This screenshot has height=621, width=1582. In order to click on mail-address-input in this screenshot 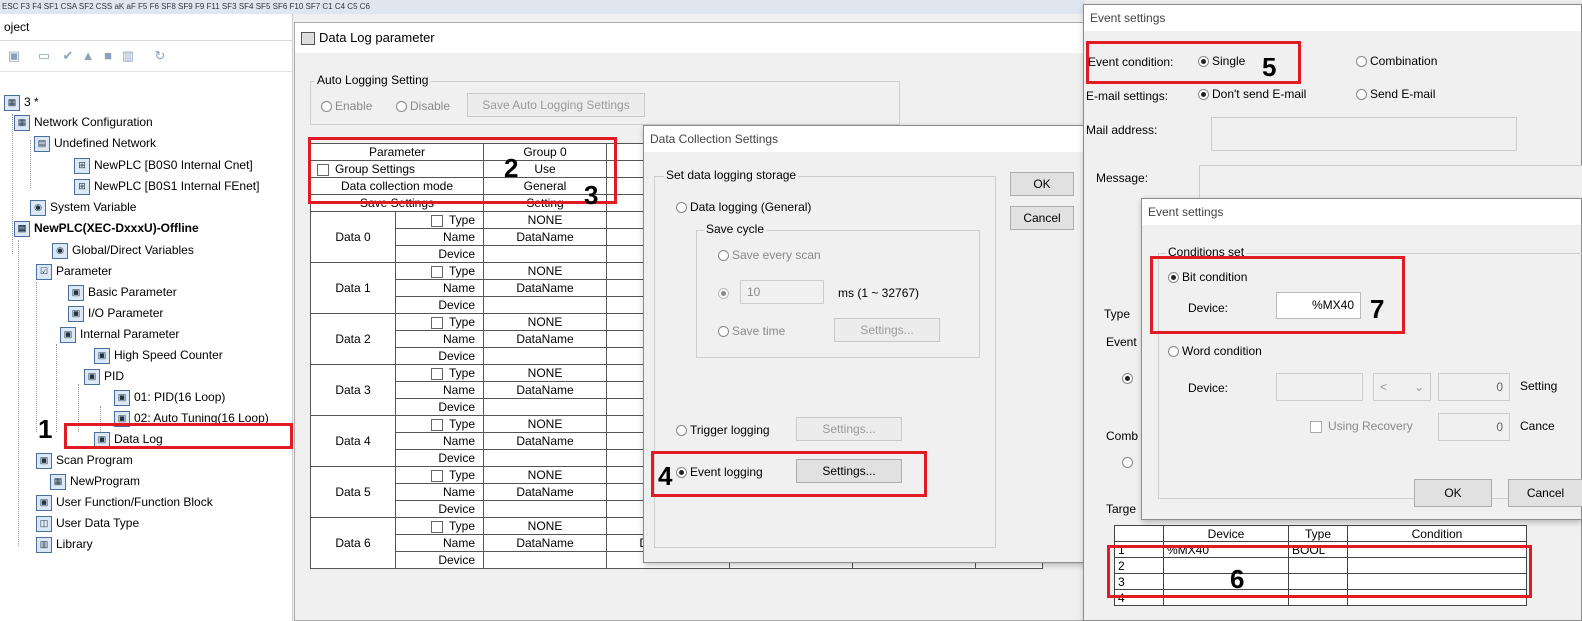, I will do `click(1364, 134)`.